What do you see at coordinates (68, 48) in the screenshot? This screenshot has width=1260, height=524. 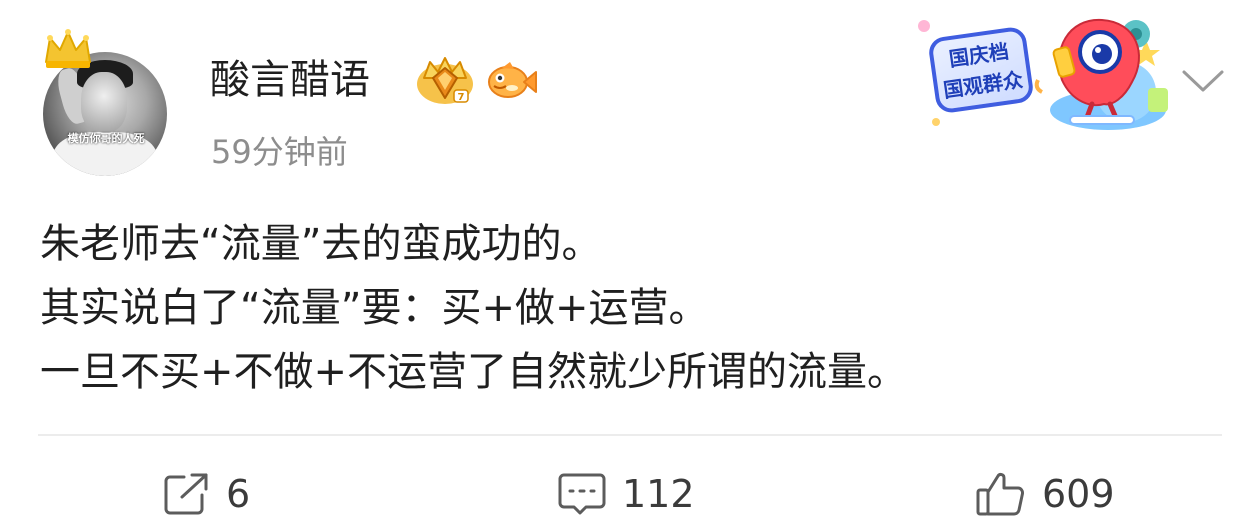 I see `crown-icon` at bounding box center [68, 48].